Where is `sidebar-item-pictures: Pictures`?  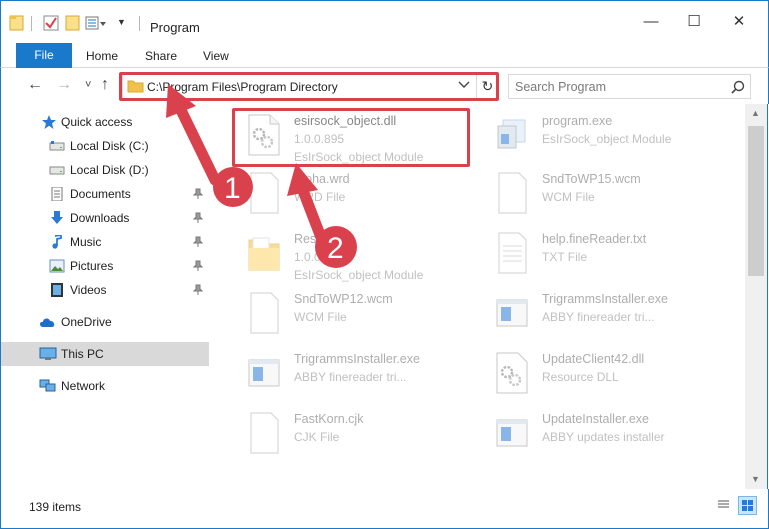 sidebar-item-pictures: Pictures is located at coordinates (105, 266).